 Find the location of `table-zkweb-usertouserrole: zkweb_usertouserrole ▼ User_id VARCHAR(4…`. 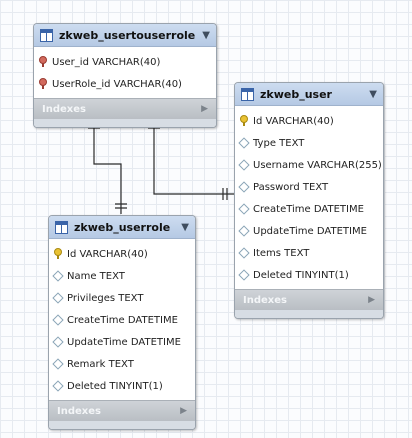

table-zkweb-usertouserrole: zkweb_usertouserrole ▼ User_id VARCHAR(4… is located at coordinates (125, 75).